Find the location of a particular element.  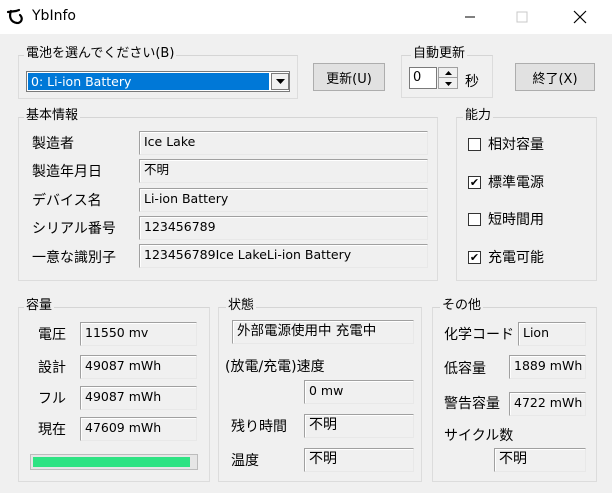

relative-capacity-label: 相対容量 is located at coordinates (516, 145).